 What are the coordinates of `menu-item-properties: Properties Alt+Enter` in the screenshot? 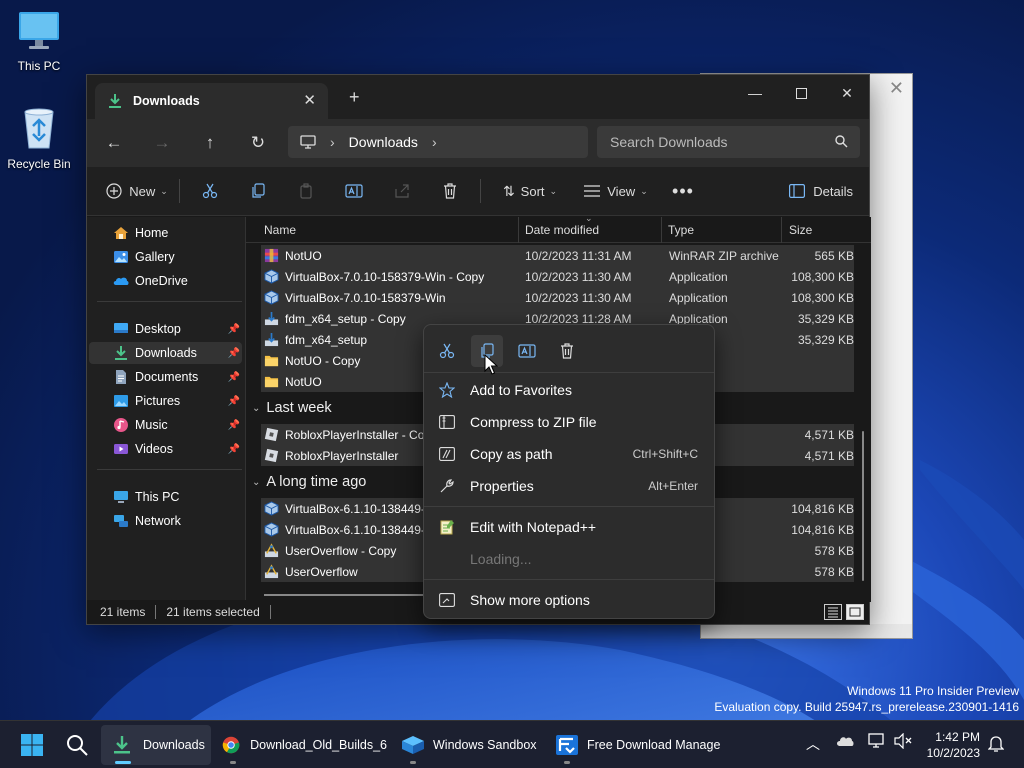 It's located at (569, 486).